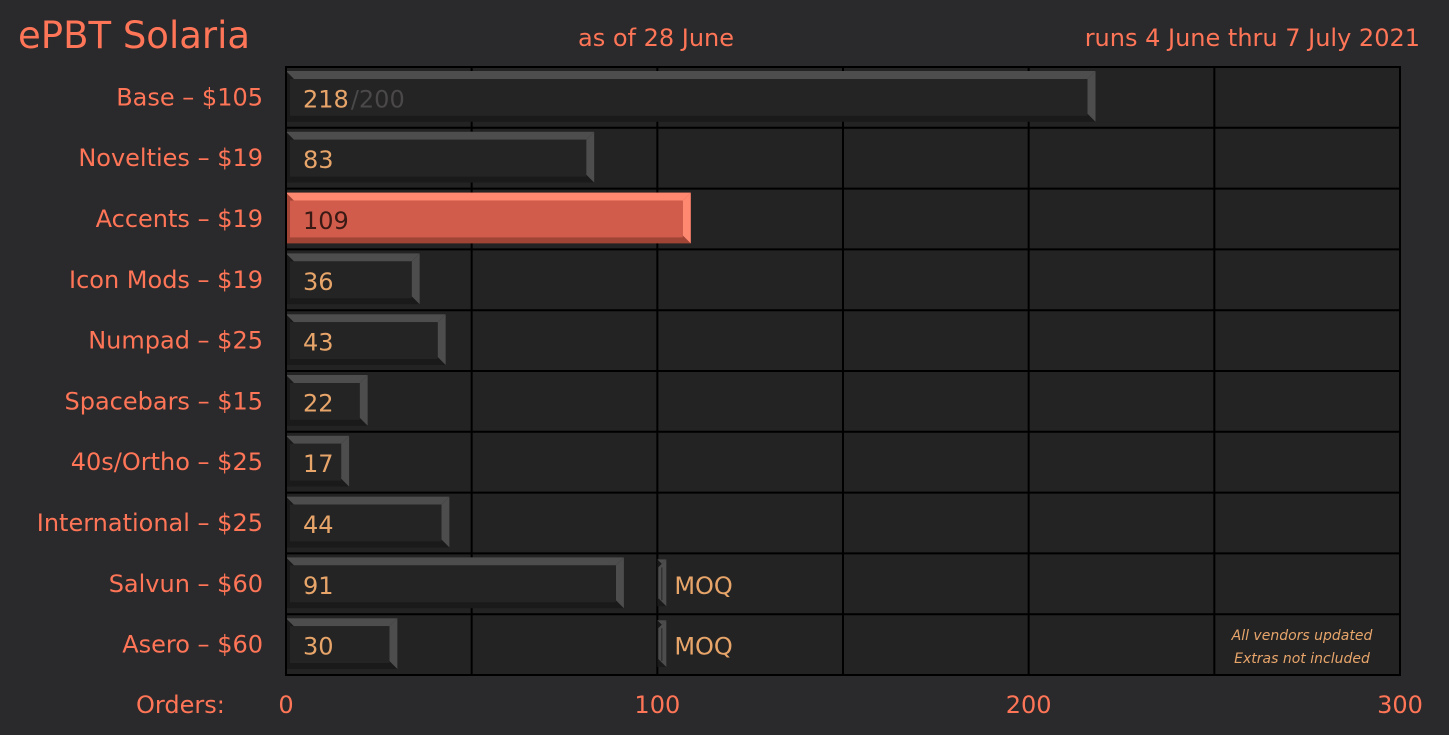 The image size is (1449, 735). Describe the element at coordinates (1302, 636) in the screenshot. I see `note-text: All vendors updated` at that location.